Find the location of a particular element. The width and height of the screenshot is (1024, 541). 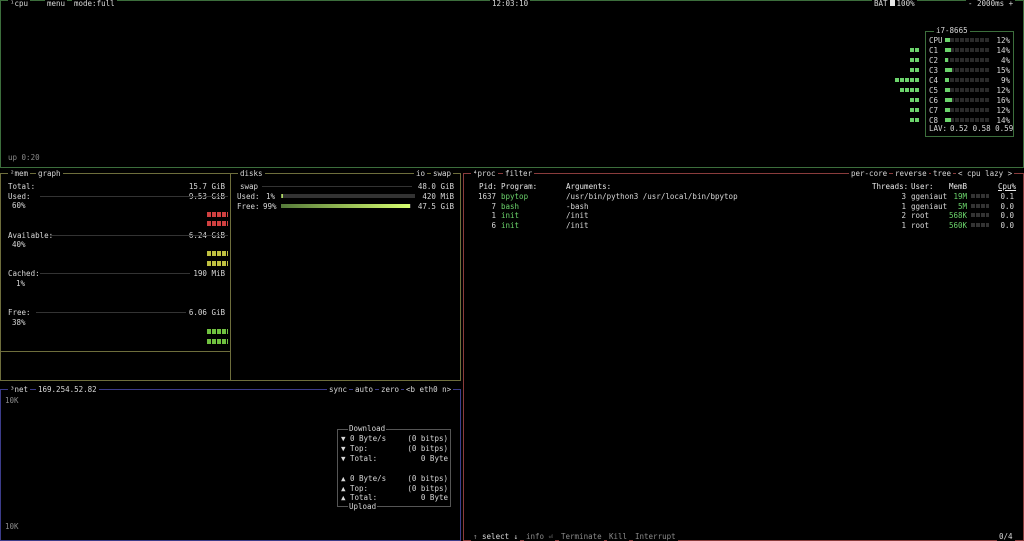

mem-avail-label: Available: is located at coordinates (31, 235).